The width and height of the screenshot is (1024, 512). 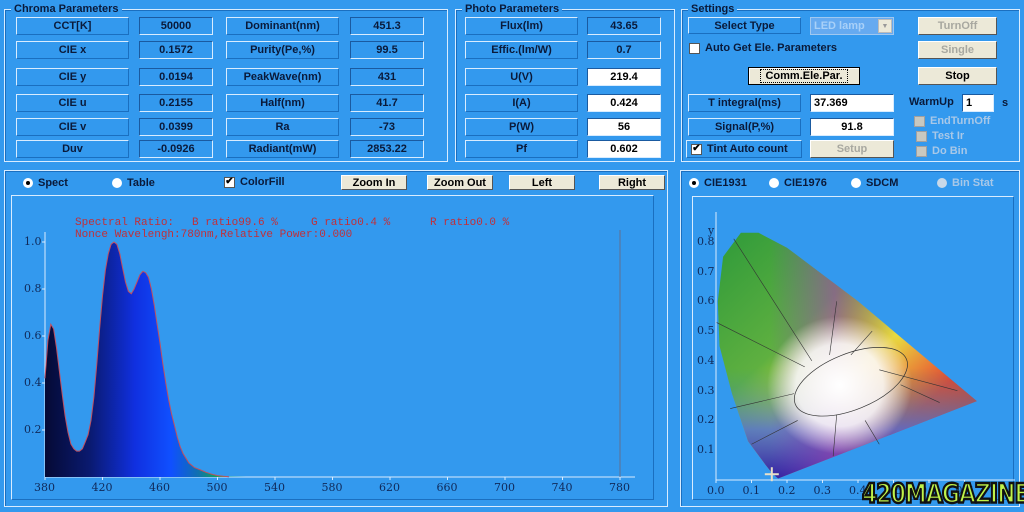 What do you see at coordinates (744, 103) in the screenshot?
I see `t-integral-label: T integral(ms)` at bounding box center [744, 103].